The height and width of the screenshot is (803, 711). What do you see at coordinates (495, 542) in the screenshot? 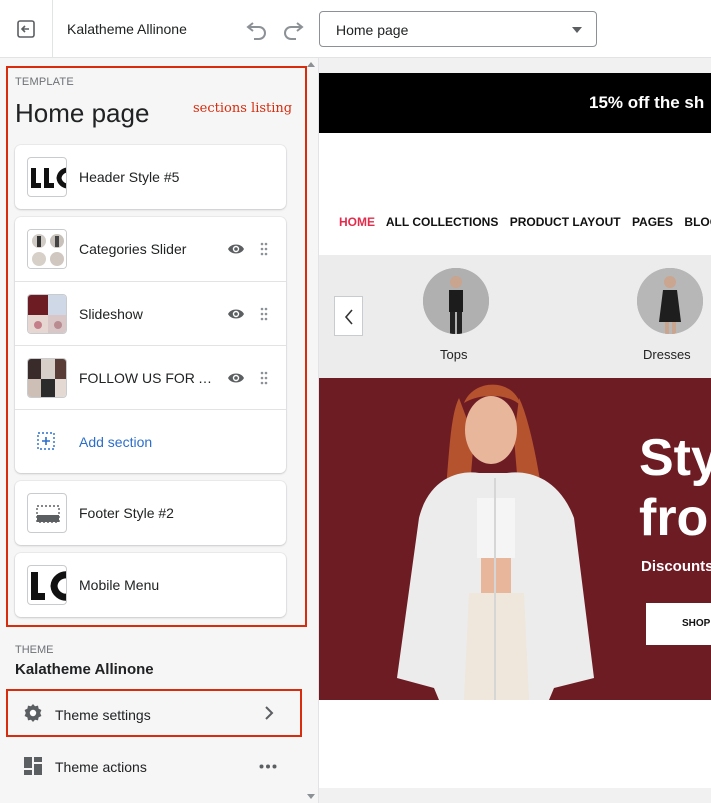
I see `hero-model-image` at bounding box center [495, 542].